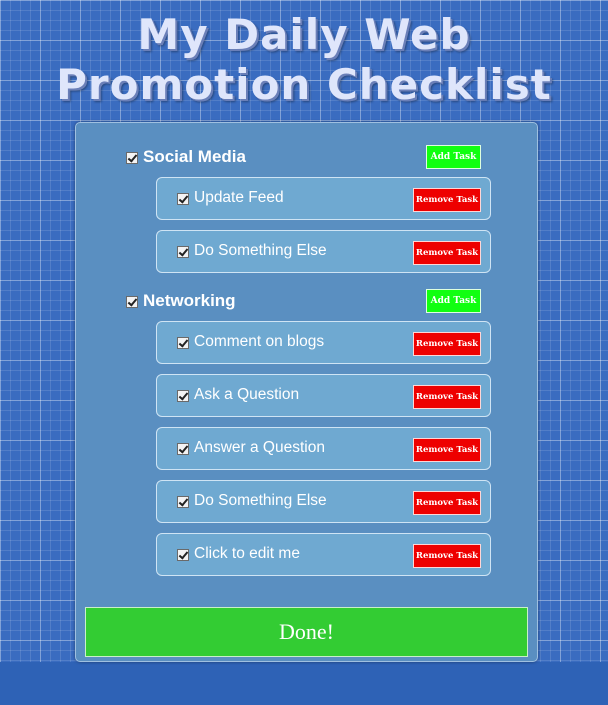 Image resolution: width=608 pixels, height=705 pixels. What do you see at coordinates (194, 156) in the screenshot?
I see `category-label: Social Media` at bounding box center [194, 156].